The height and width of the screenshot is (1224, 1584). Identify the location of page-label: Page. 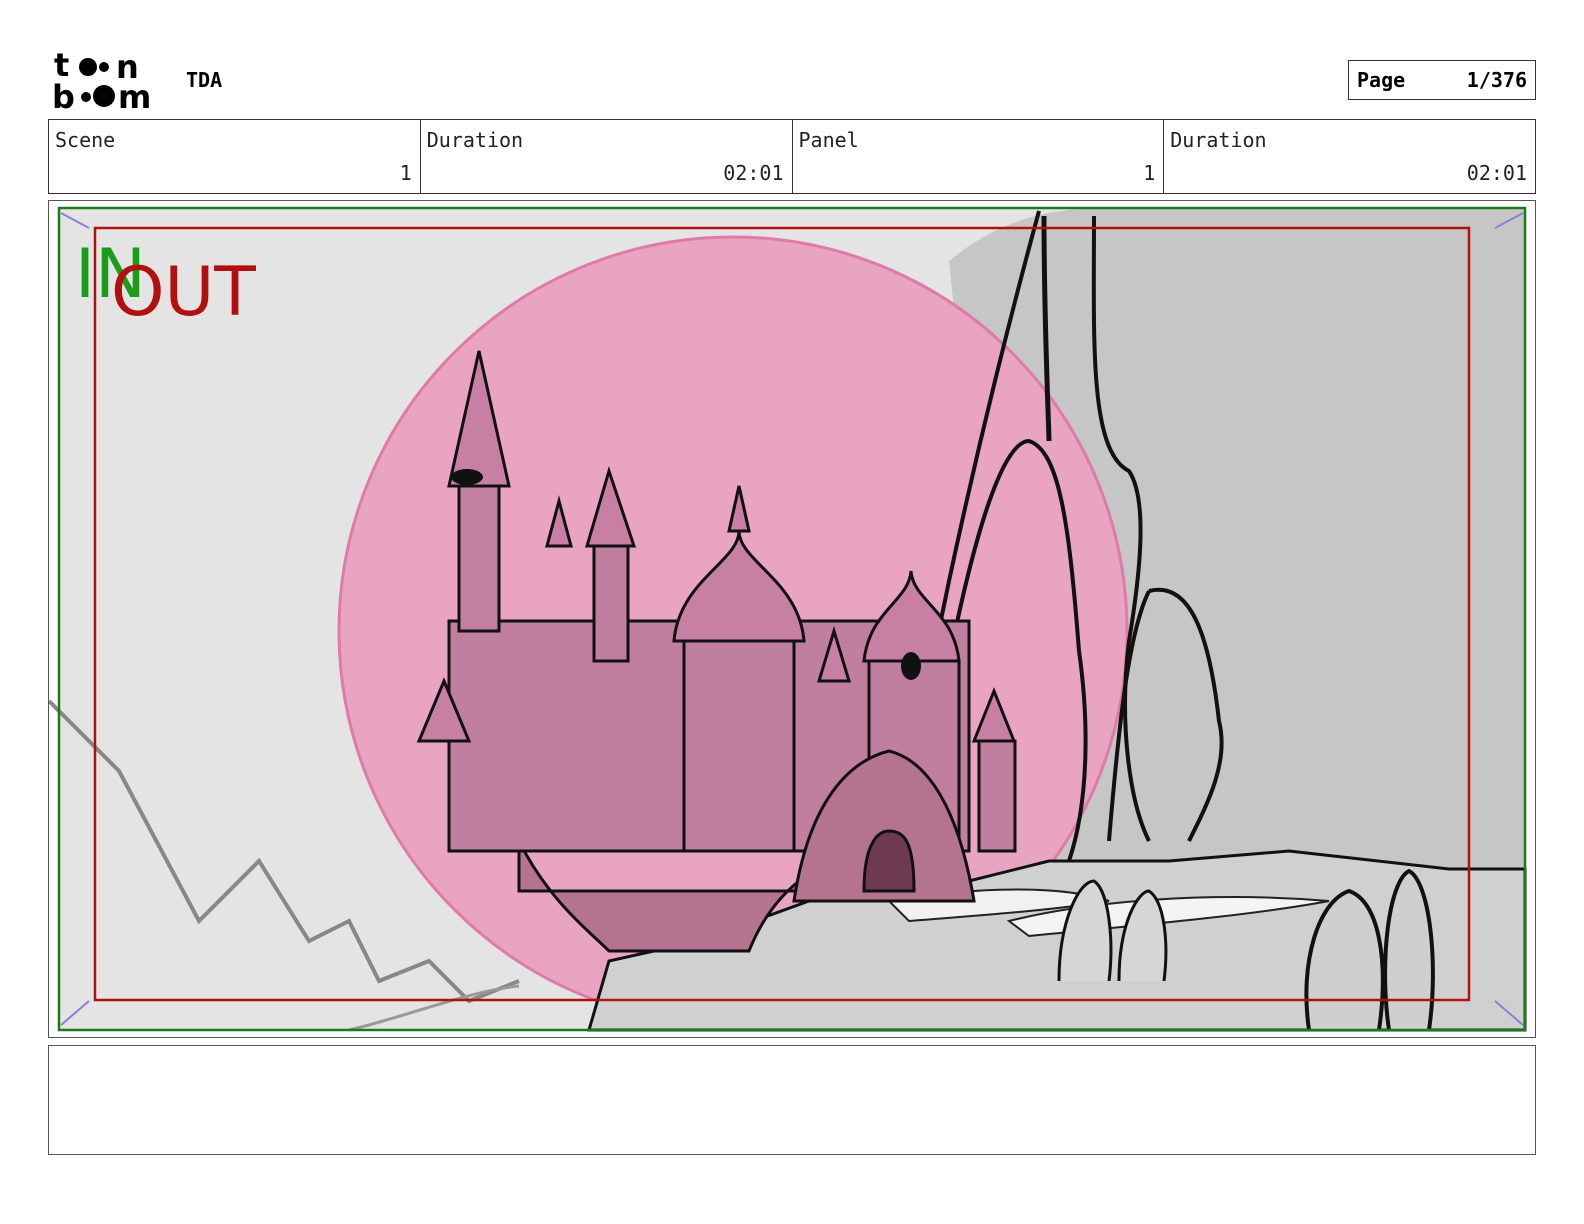
(1381, 80).